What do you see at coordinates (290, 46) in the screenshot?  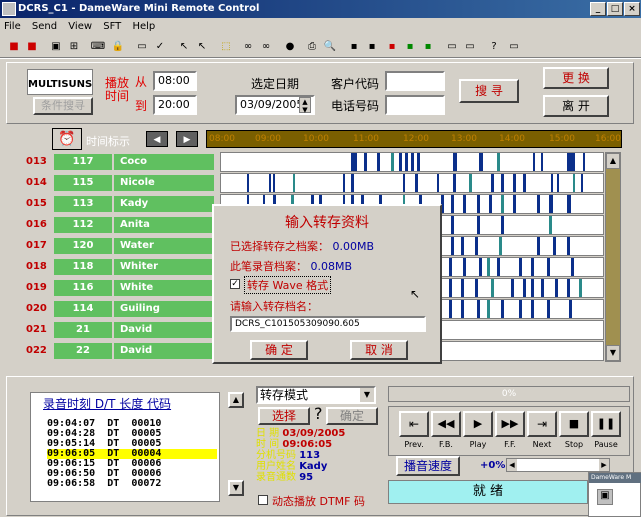 I see `record-icon: ●` at bounding box center [290, 46].